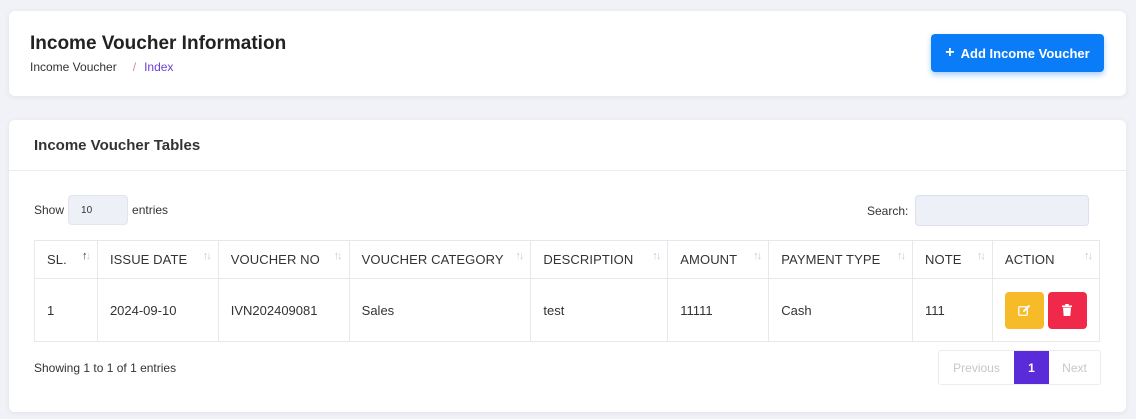 The width and height of the screenshot is (1136, 419). What do you see at coordinates (599, 310) in the screenshot?
I see `cell-description: test` at bounding box center [599, 310].